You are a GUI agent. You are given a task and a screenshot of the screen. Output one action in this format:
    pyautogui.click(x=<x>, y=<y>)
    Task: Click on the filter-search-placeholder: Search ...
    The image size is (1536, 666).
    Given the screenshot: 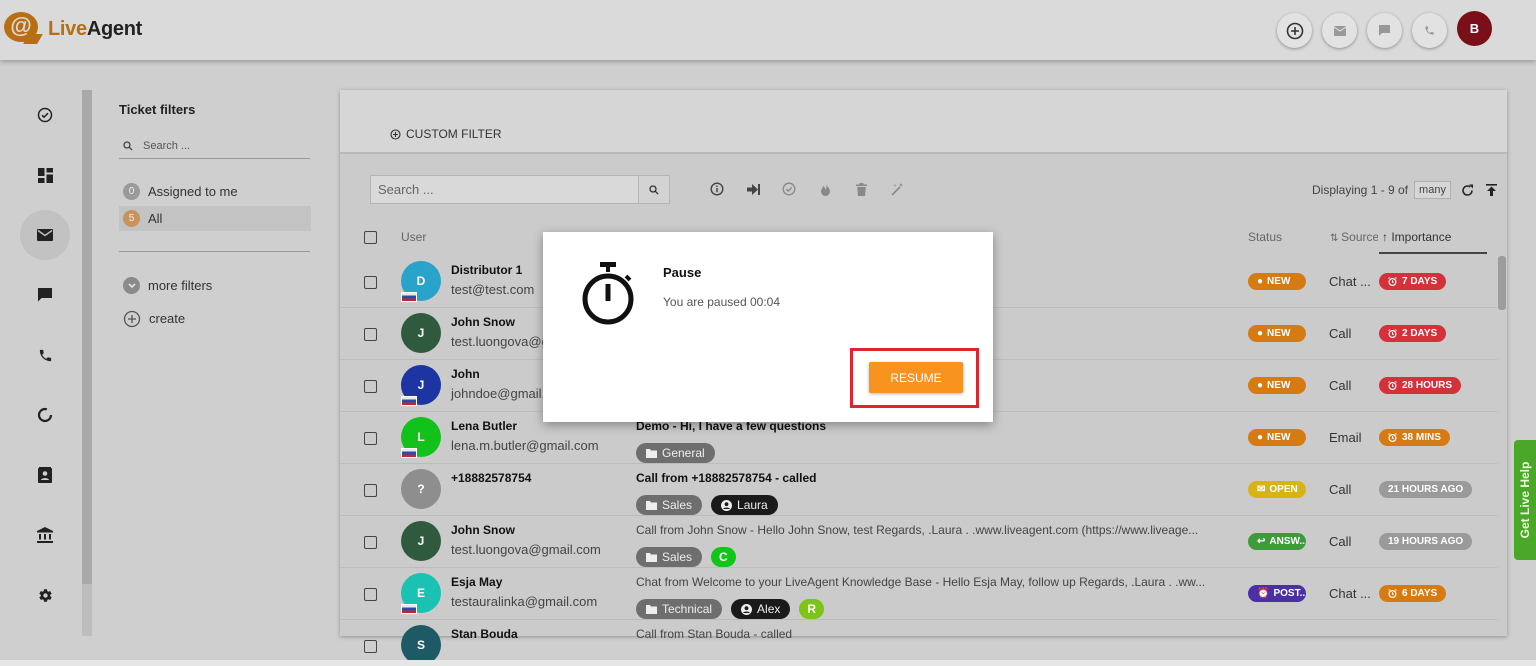 What is the action you would take?
    pyautogui.click(x=167, y=146)
    